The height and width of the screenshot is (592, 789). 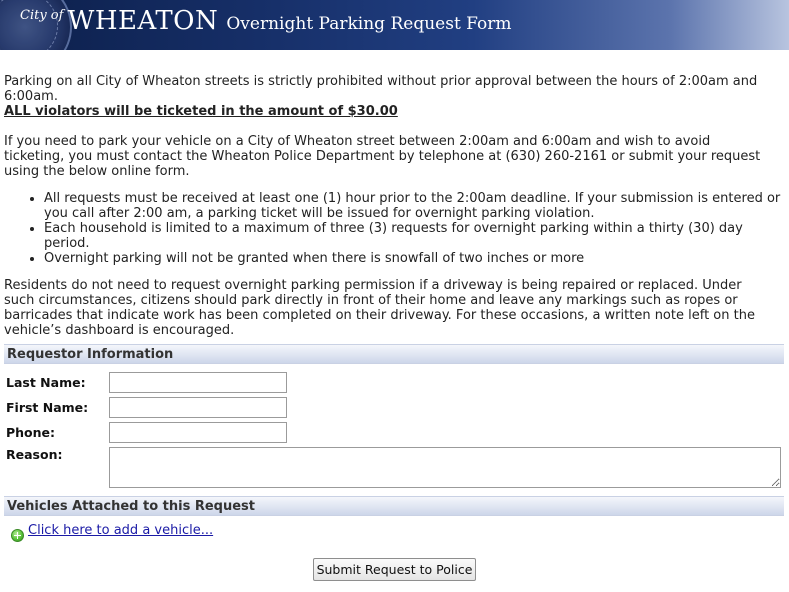 I want to click on reason-field, so click(x=445, y=467).